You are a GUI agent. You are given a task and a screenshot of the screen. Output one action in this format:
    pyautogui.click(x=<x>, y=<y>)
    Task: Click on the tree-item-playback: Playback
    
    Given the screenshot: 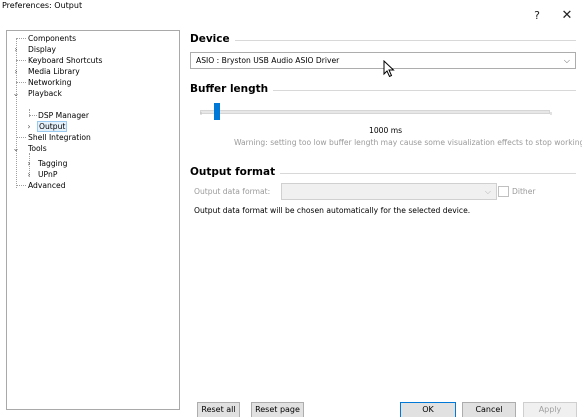 What is the action you would take?
    pyautogui.click(x=45, y=93)
    